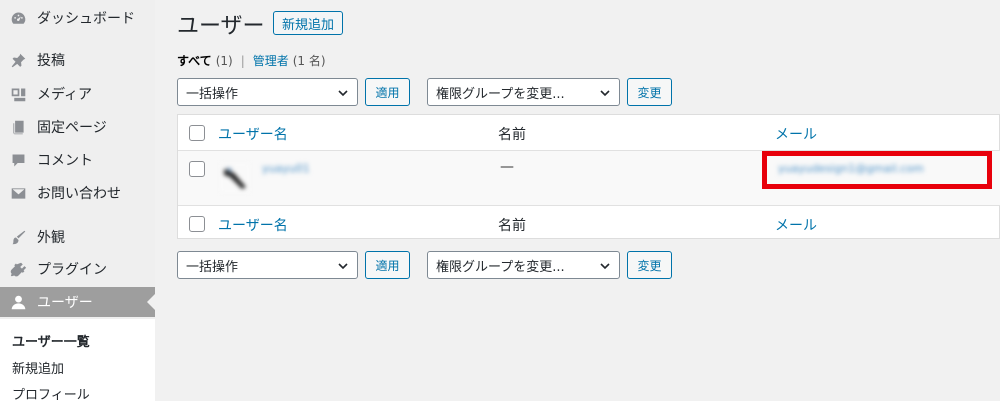 The width and height of the screenshot is (1000, 401). I want to click on sidebar-item-label: お問い合わせ, so click(79, 194).